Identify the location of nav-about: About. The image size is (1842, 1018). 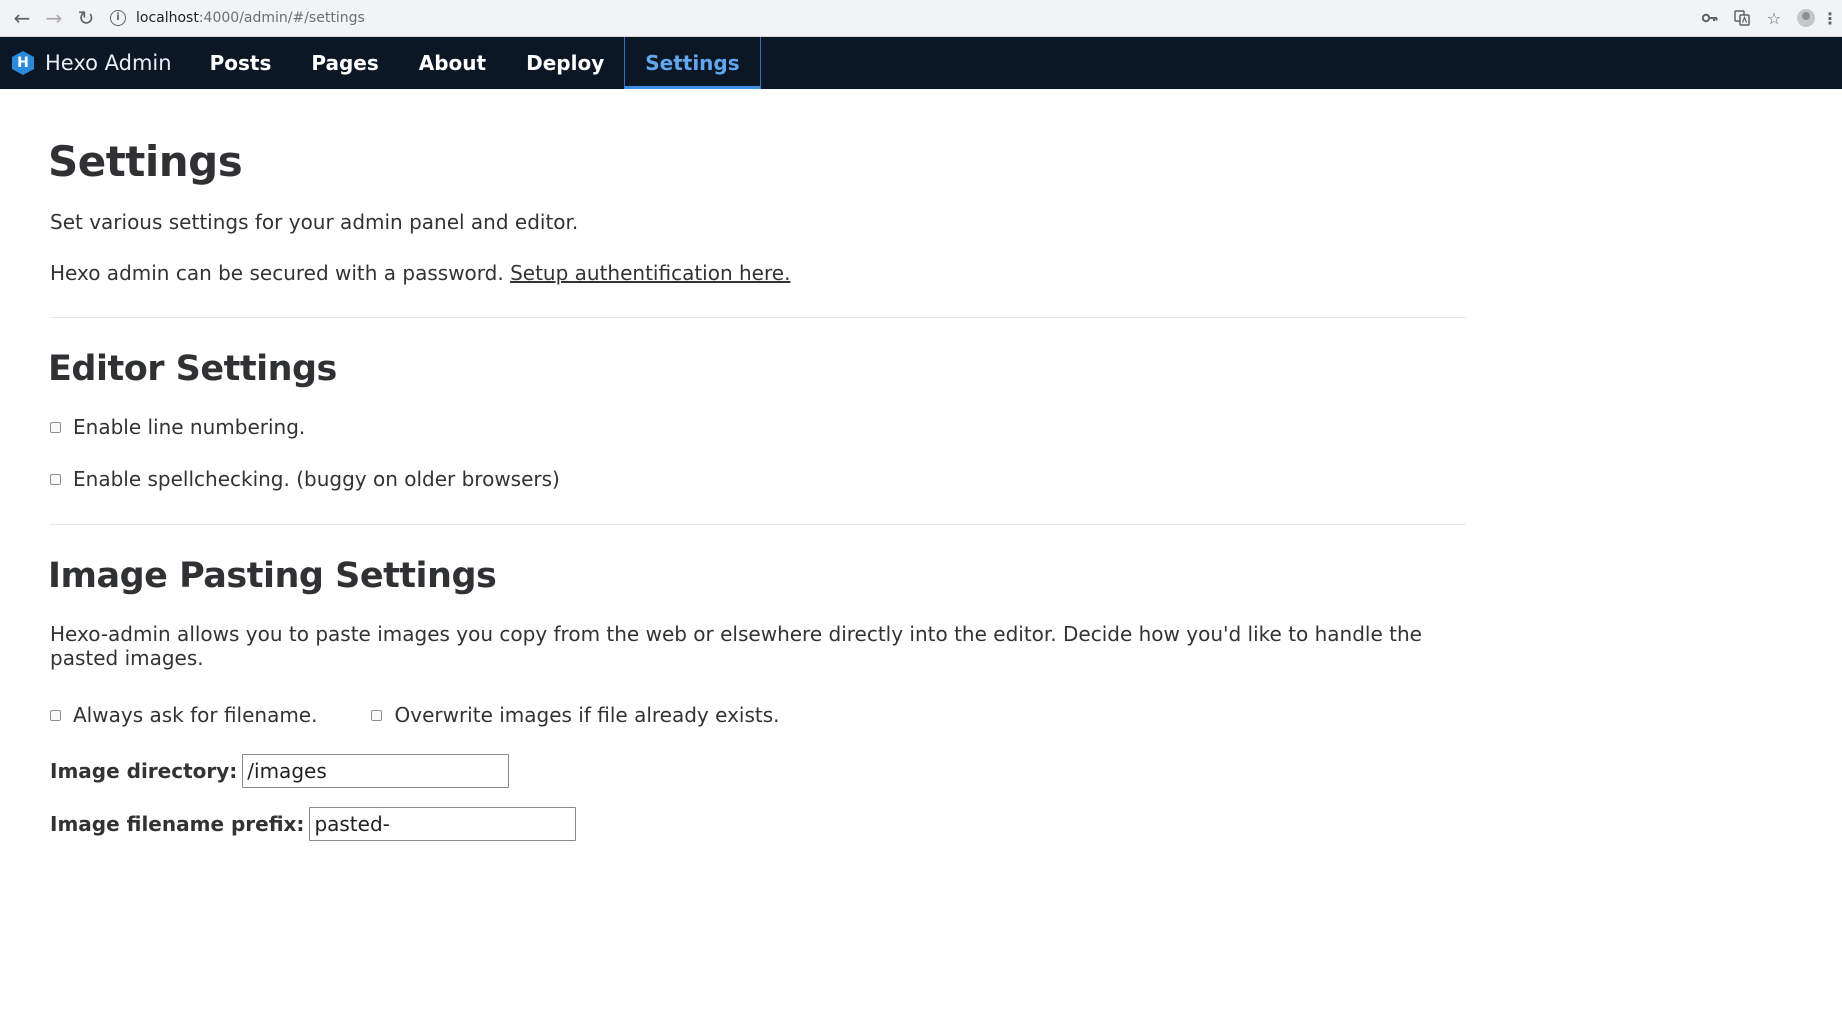
(452, 63).